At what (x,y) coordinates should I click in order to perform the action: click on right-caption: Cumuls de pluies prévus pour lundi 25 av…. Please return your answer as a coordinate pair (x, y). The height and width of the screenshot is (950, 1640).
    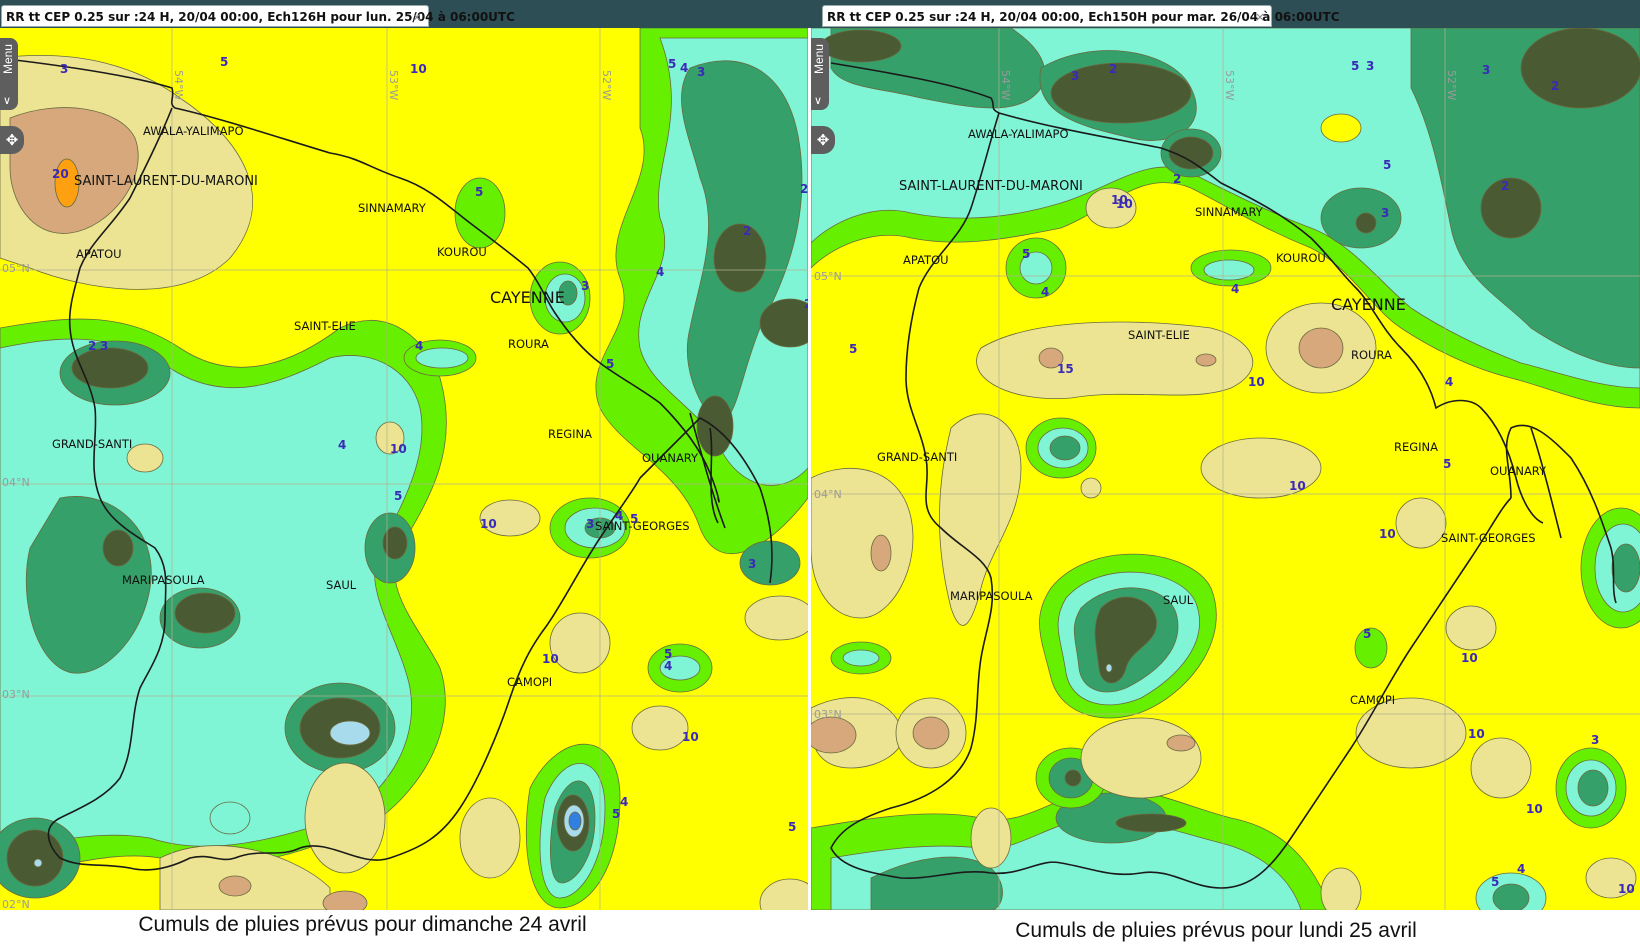
    Looking at the image, I should click on (1216, 930).